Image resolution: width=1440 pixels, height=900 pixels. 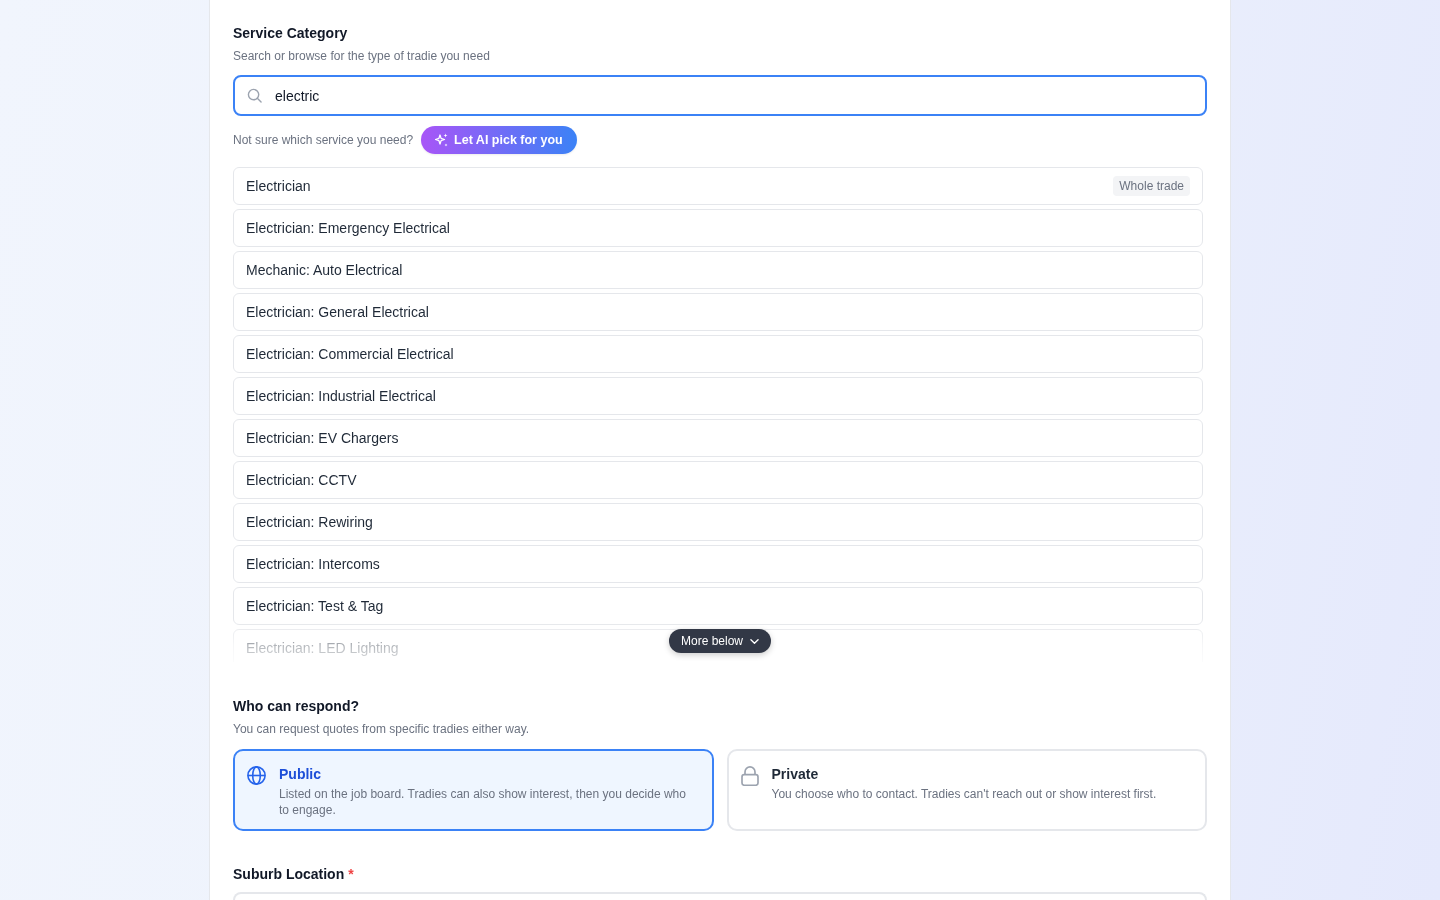 I want to click on service-option: Mechanic: Auto Electrical, so click(x=718, y=270).